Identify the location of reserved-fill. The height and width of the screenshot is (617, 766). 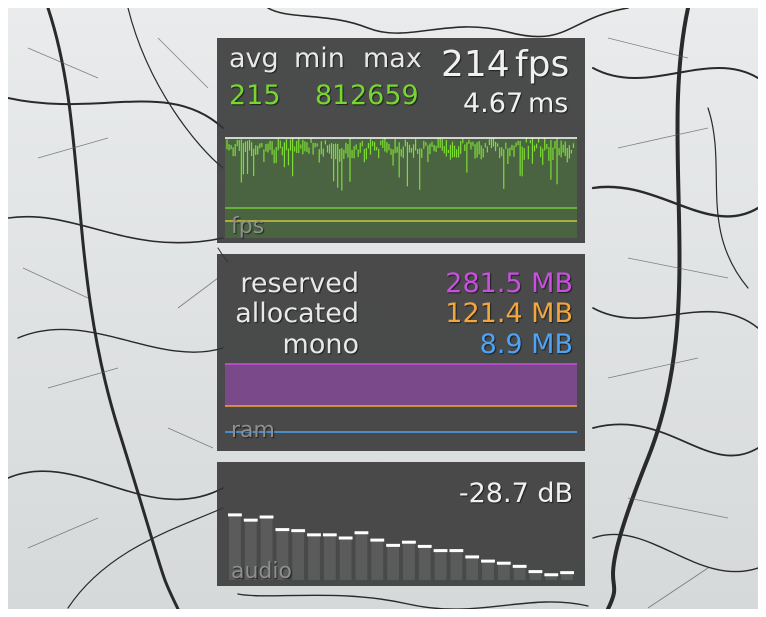
(401, 385).